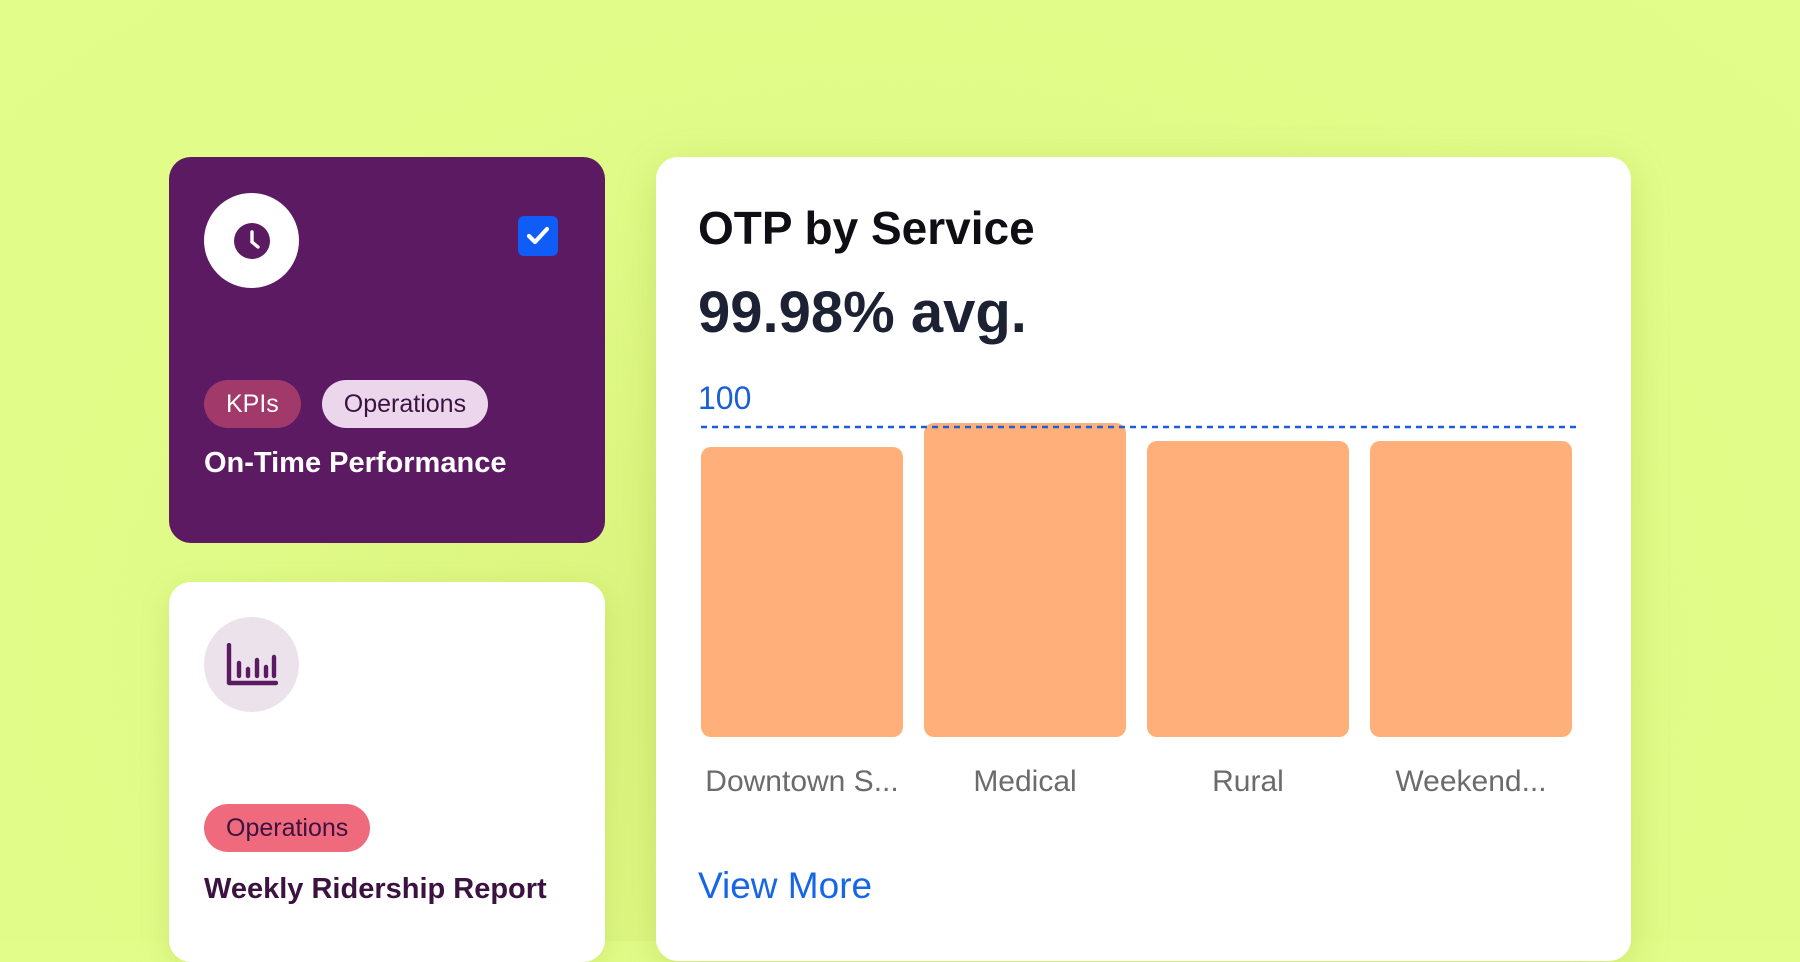 This screenshot has width=1800, height=962. What do you see at coordinates (1024, 781) in the screenshot?
I see `category-label-1: Medical` at bounding box center [1024, 781].